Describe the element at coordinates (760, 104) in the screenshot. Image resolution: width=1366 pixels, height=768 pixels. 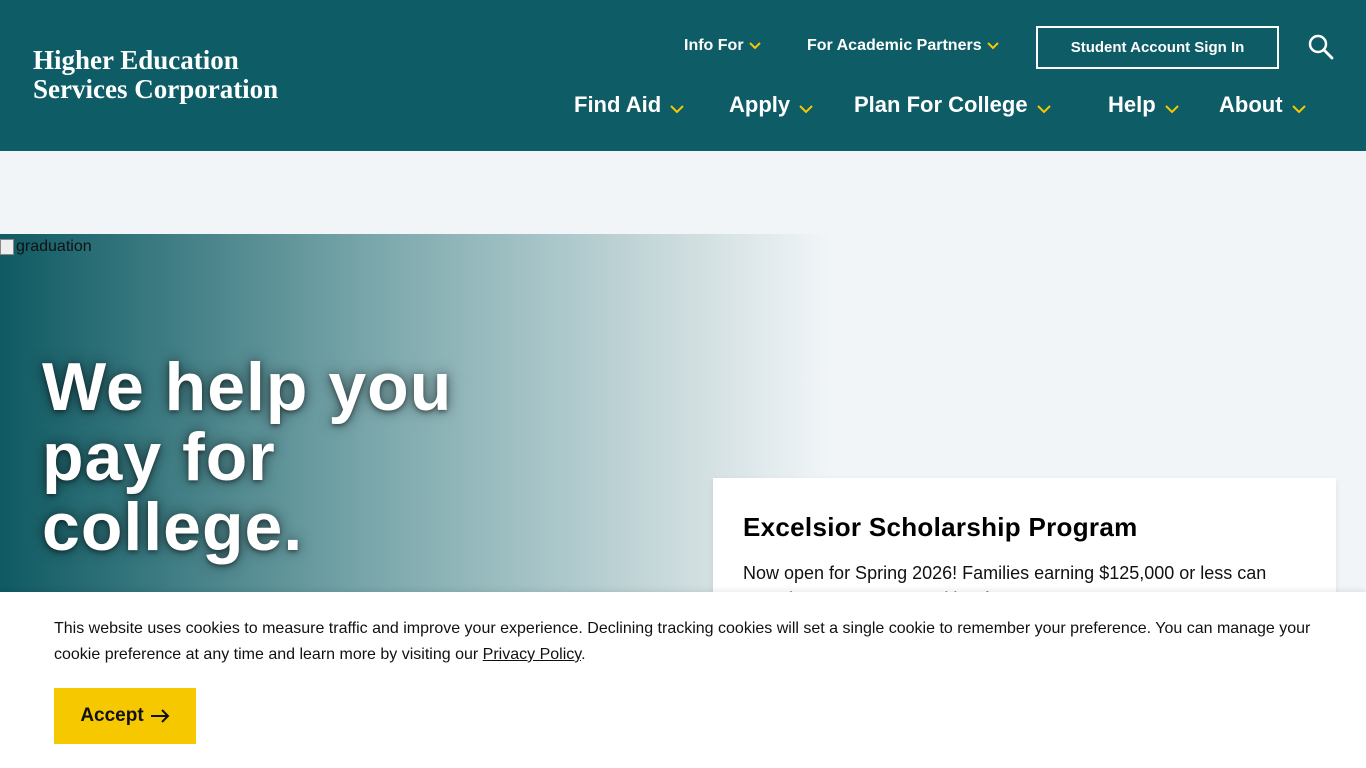
I see `nav-label: Apply` at that location.